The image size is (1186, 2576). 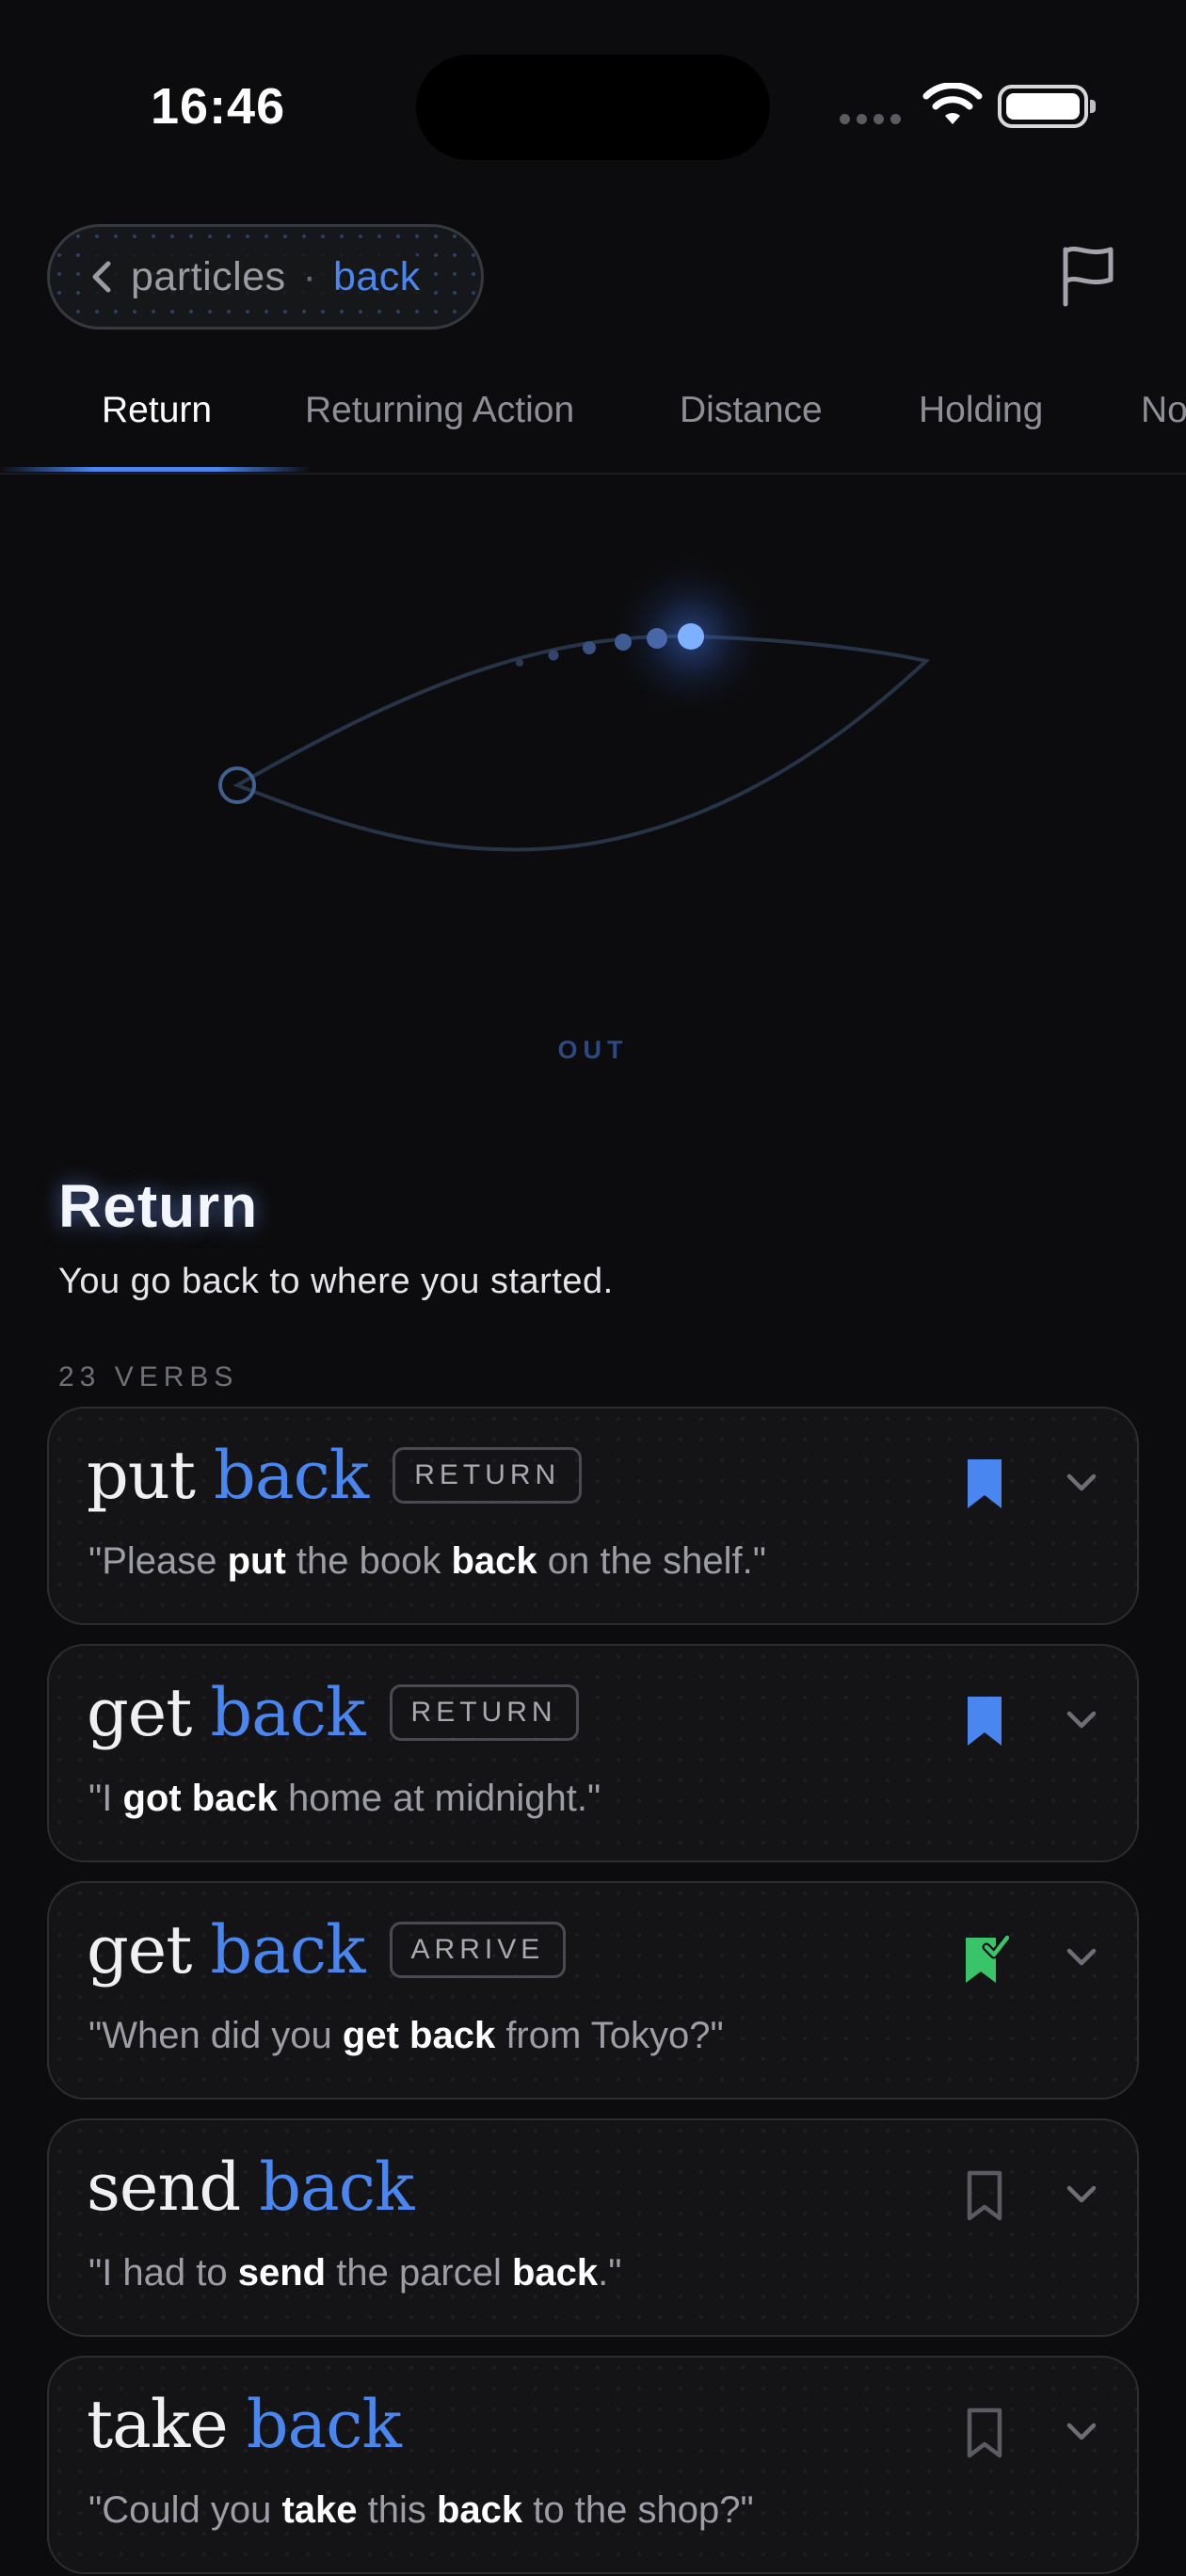 What do you see at coordinates (981, 410) in the screenshot?
I see `tab-holding: Holding` at bounding box center [981, 410].